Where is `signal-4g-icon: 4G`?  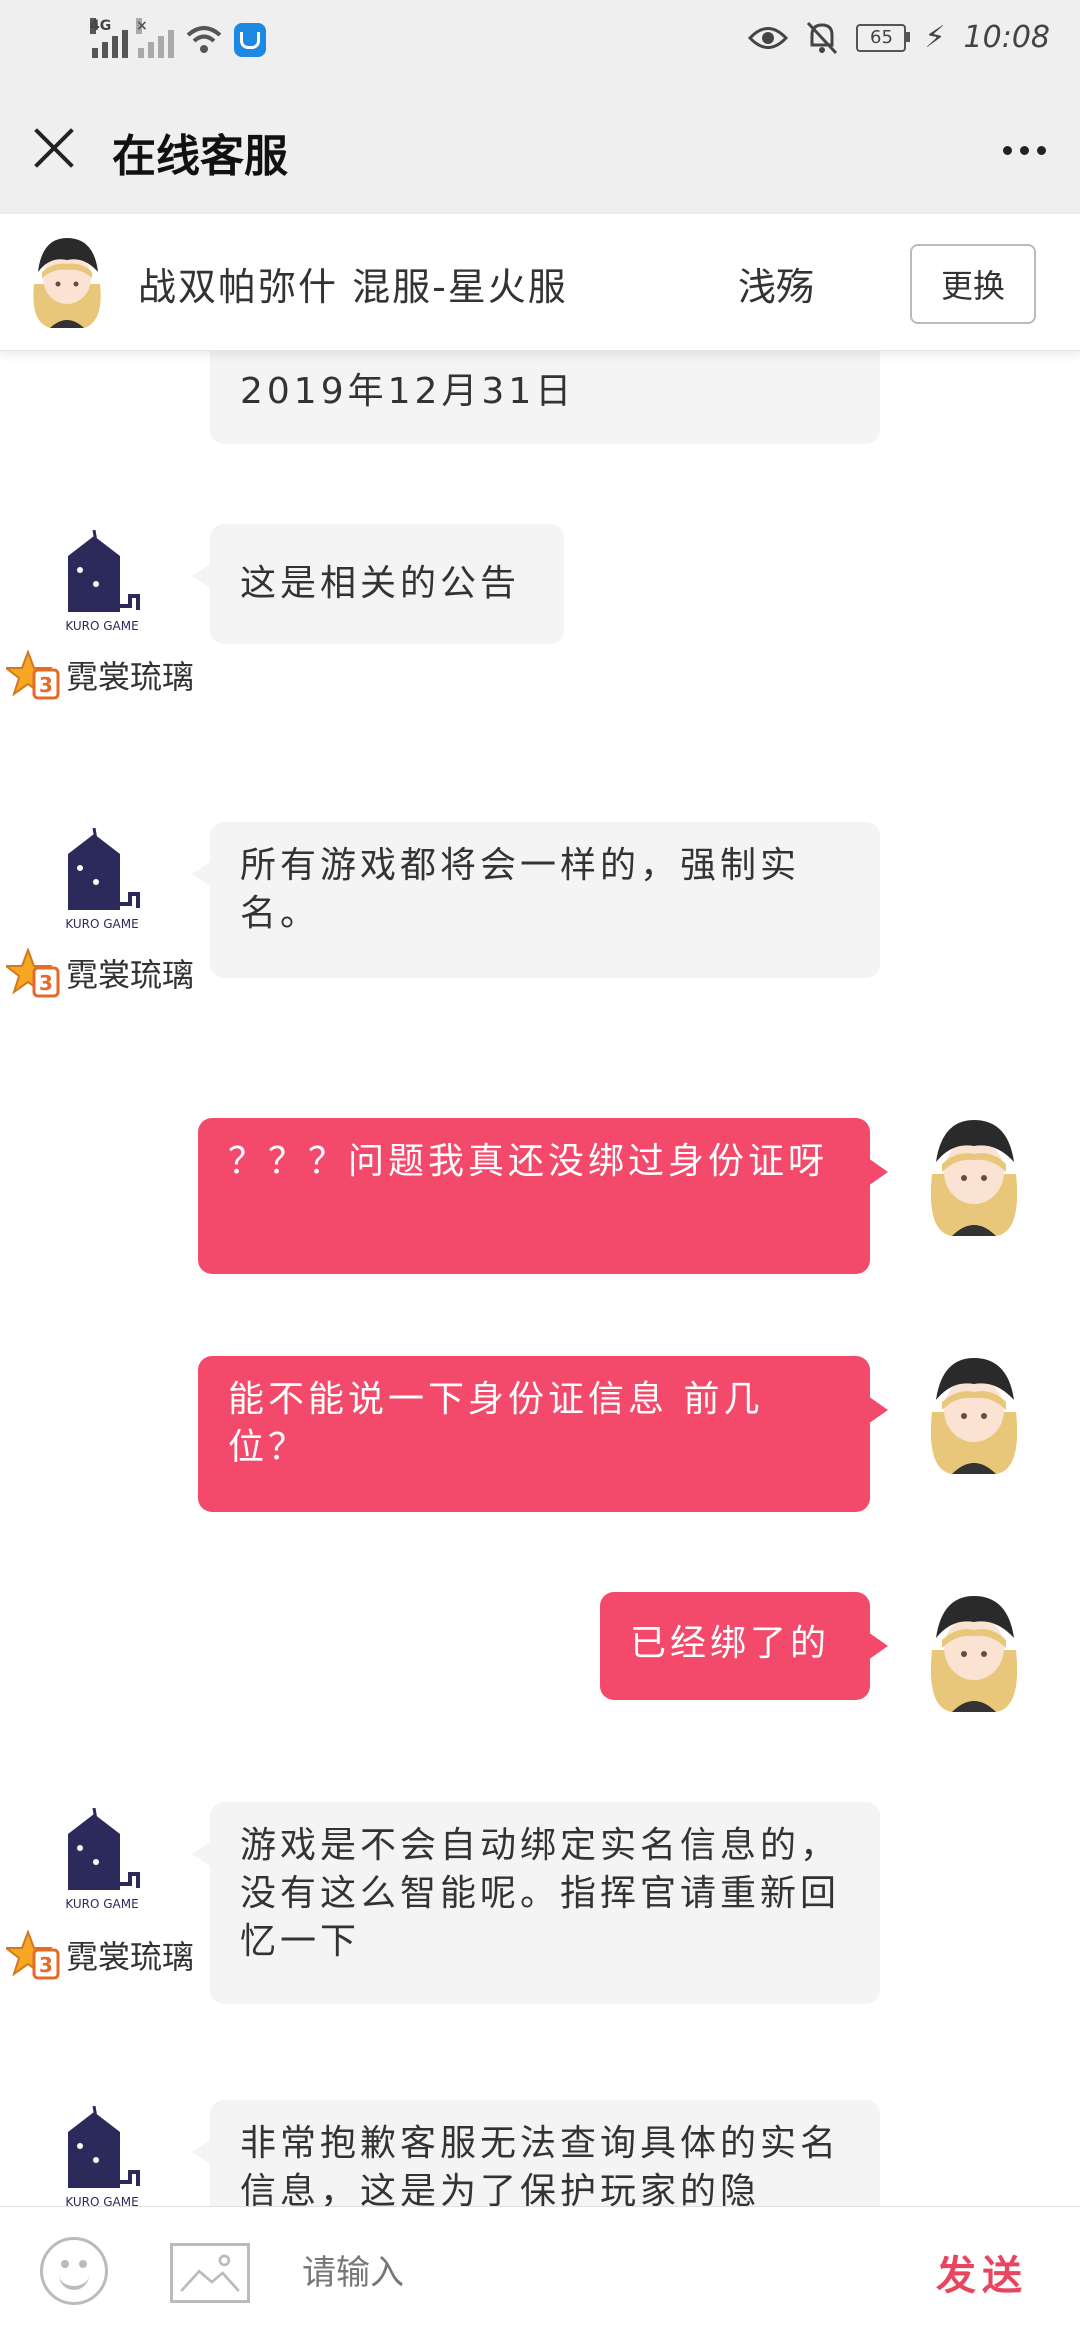
signal-4g-icon: 4G is located at coordinates (109, 38).